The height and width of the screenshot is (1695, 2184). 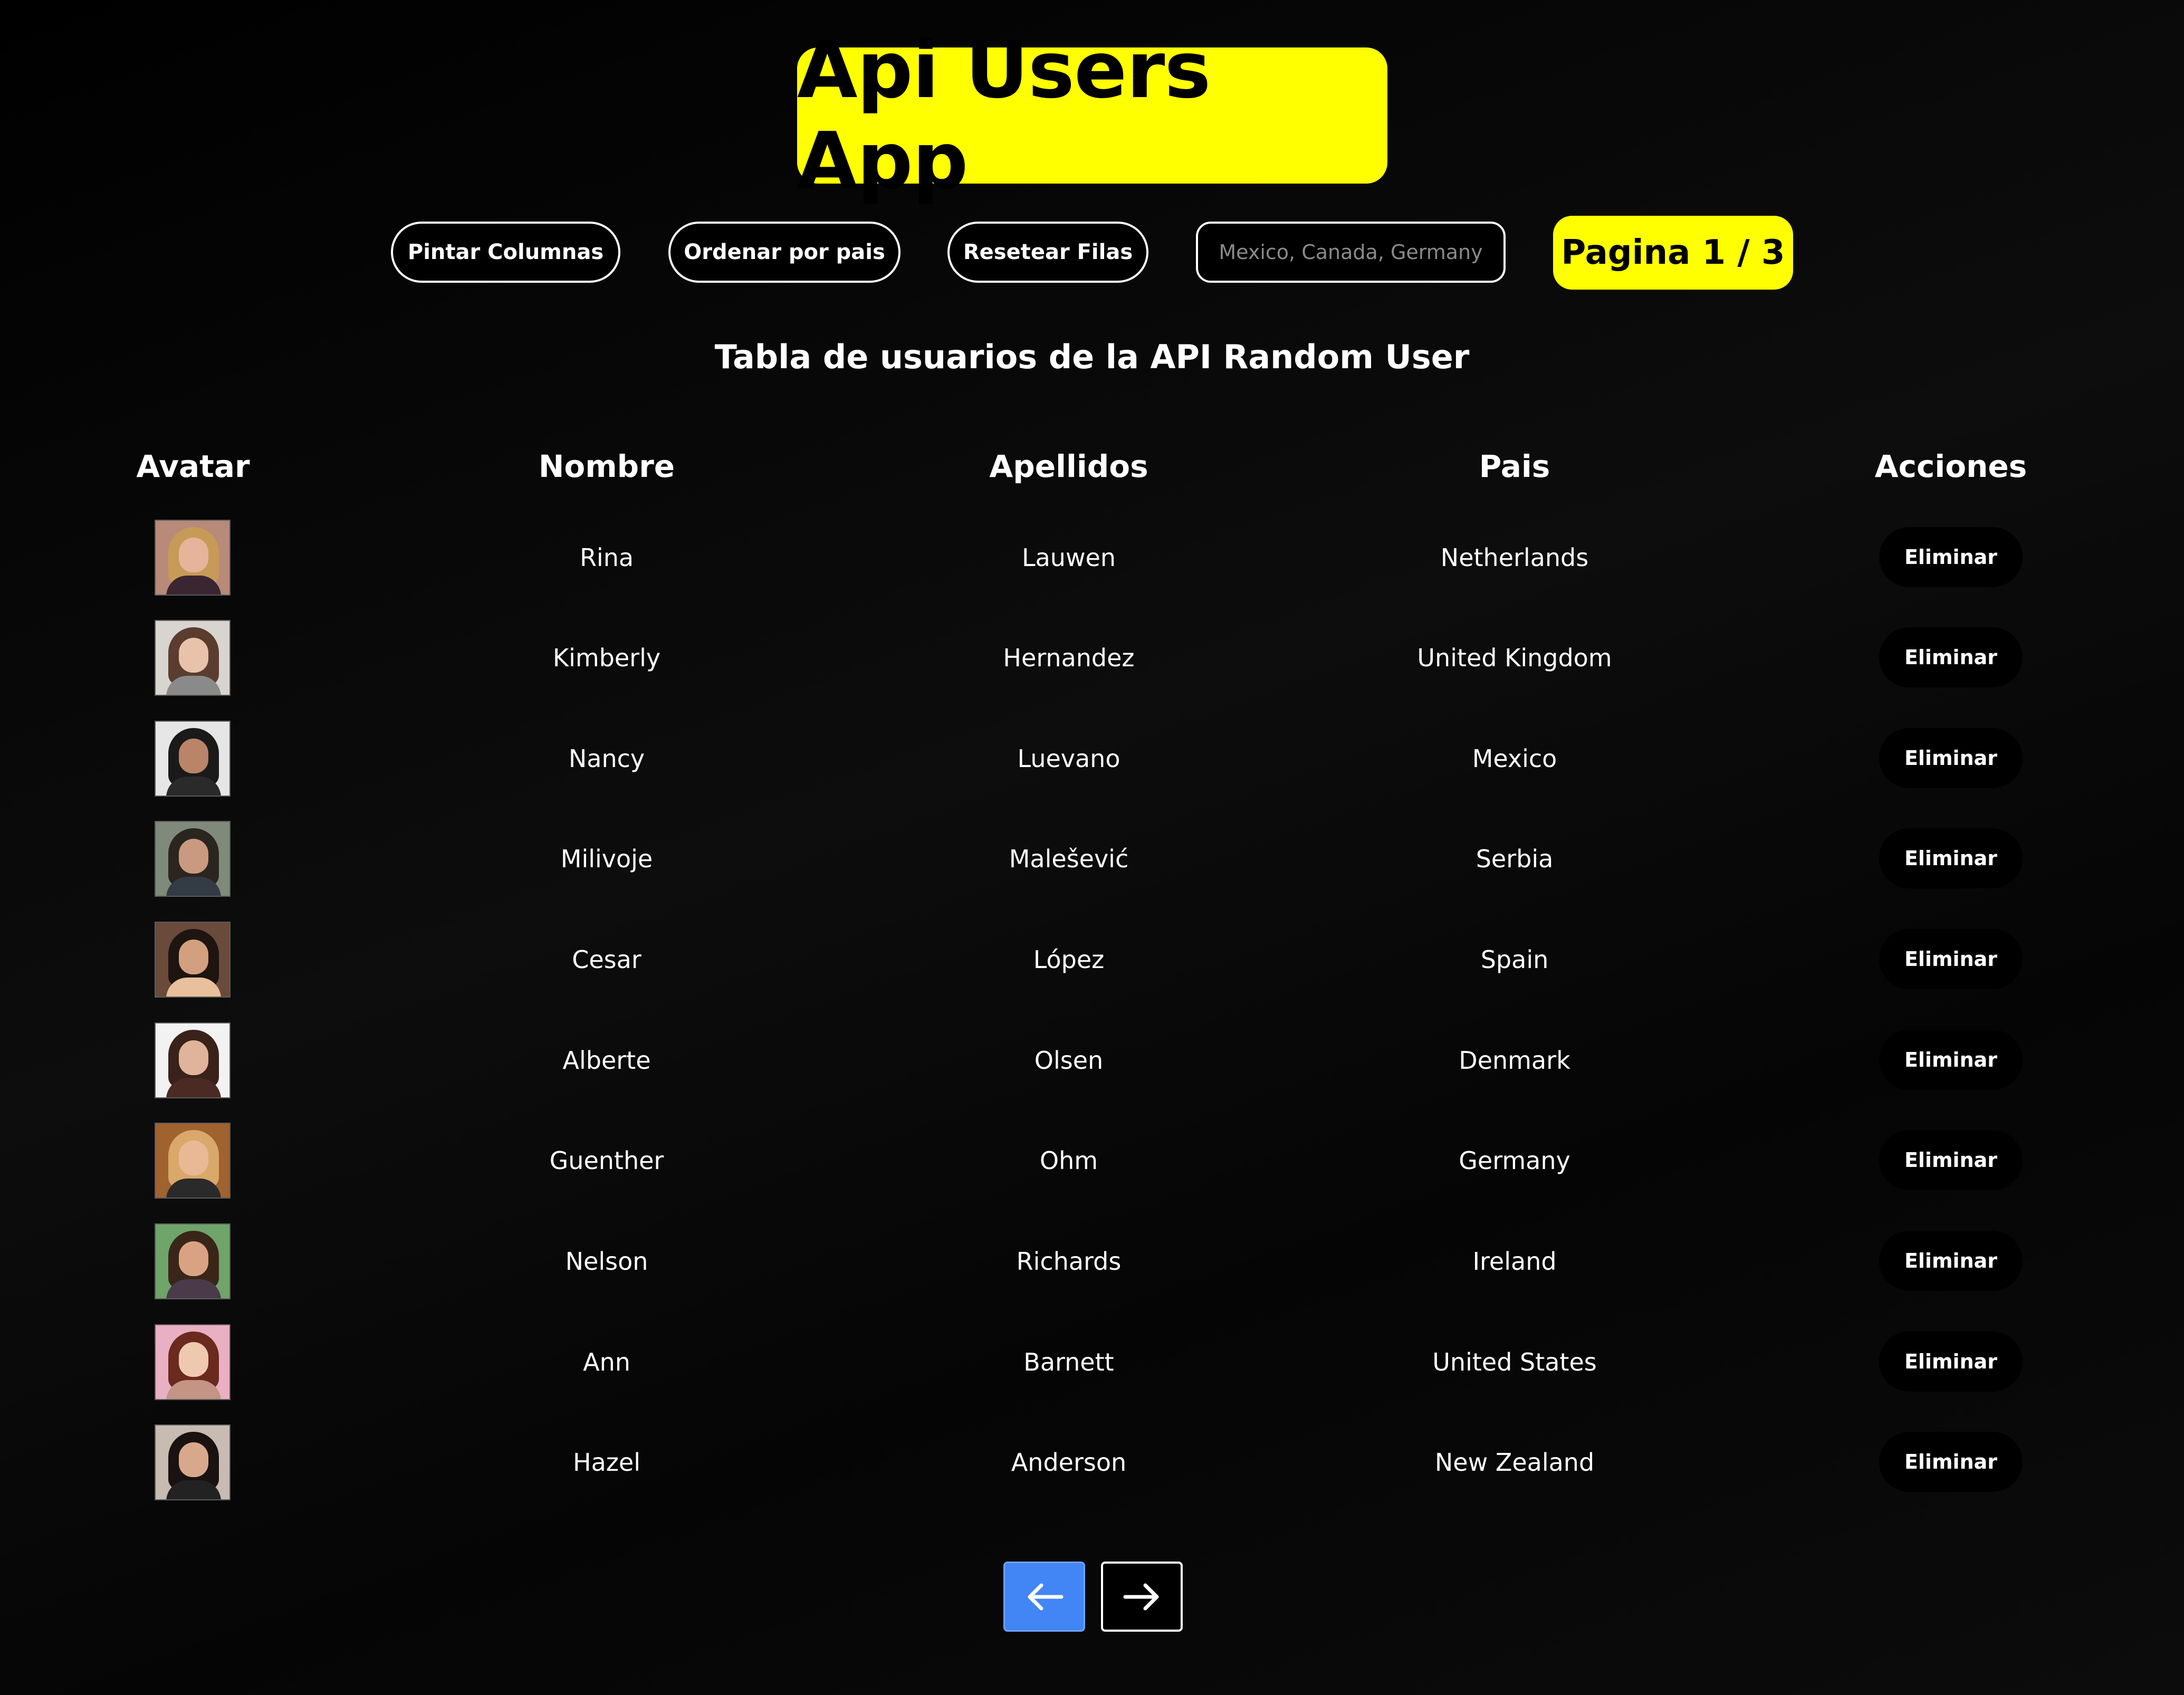 I want to click on cell-last-name: Richards, so click(x=1069, y=1262).